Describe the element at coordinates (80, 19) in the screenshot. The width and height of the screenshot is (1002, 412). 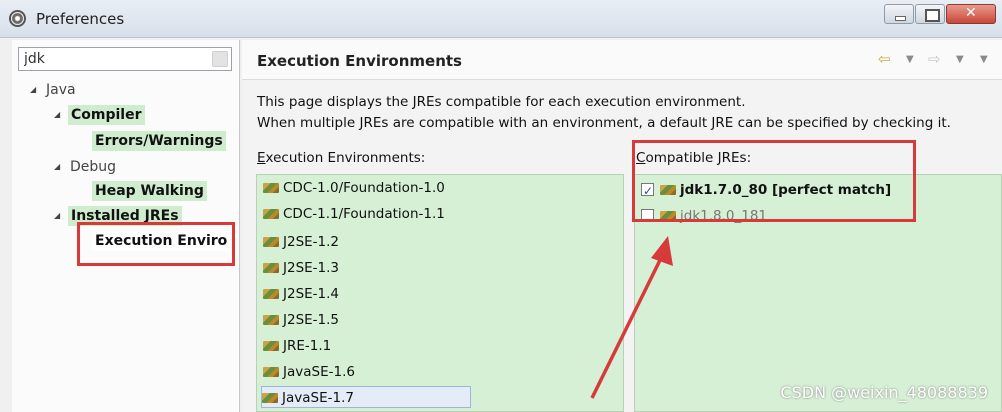
I see `window-title: Preferences` at that location.